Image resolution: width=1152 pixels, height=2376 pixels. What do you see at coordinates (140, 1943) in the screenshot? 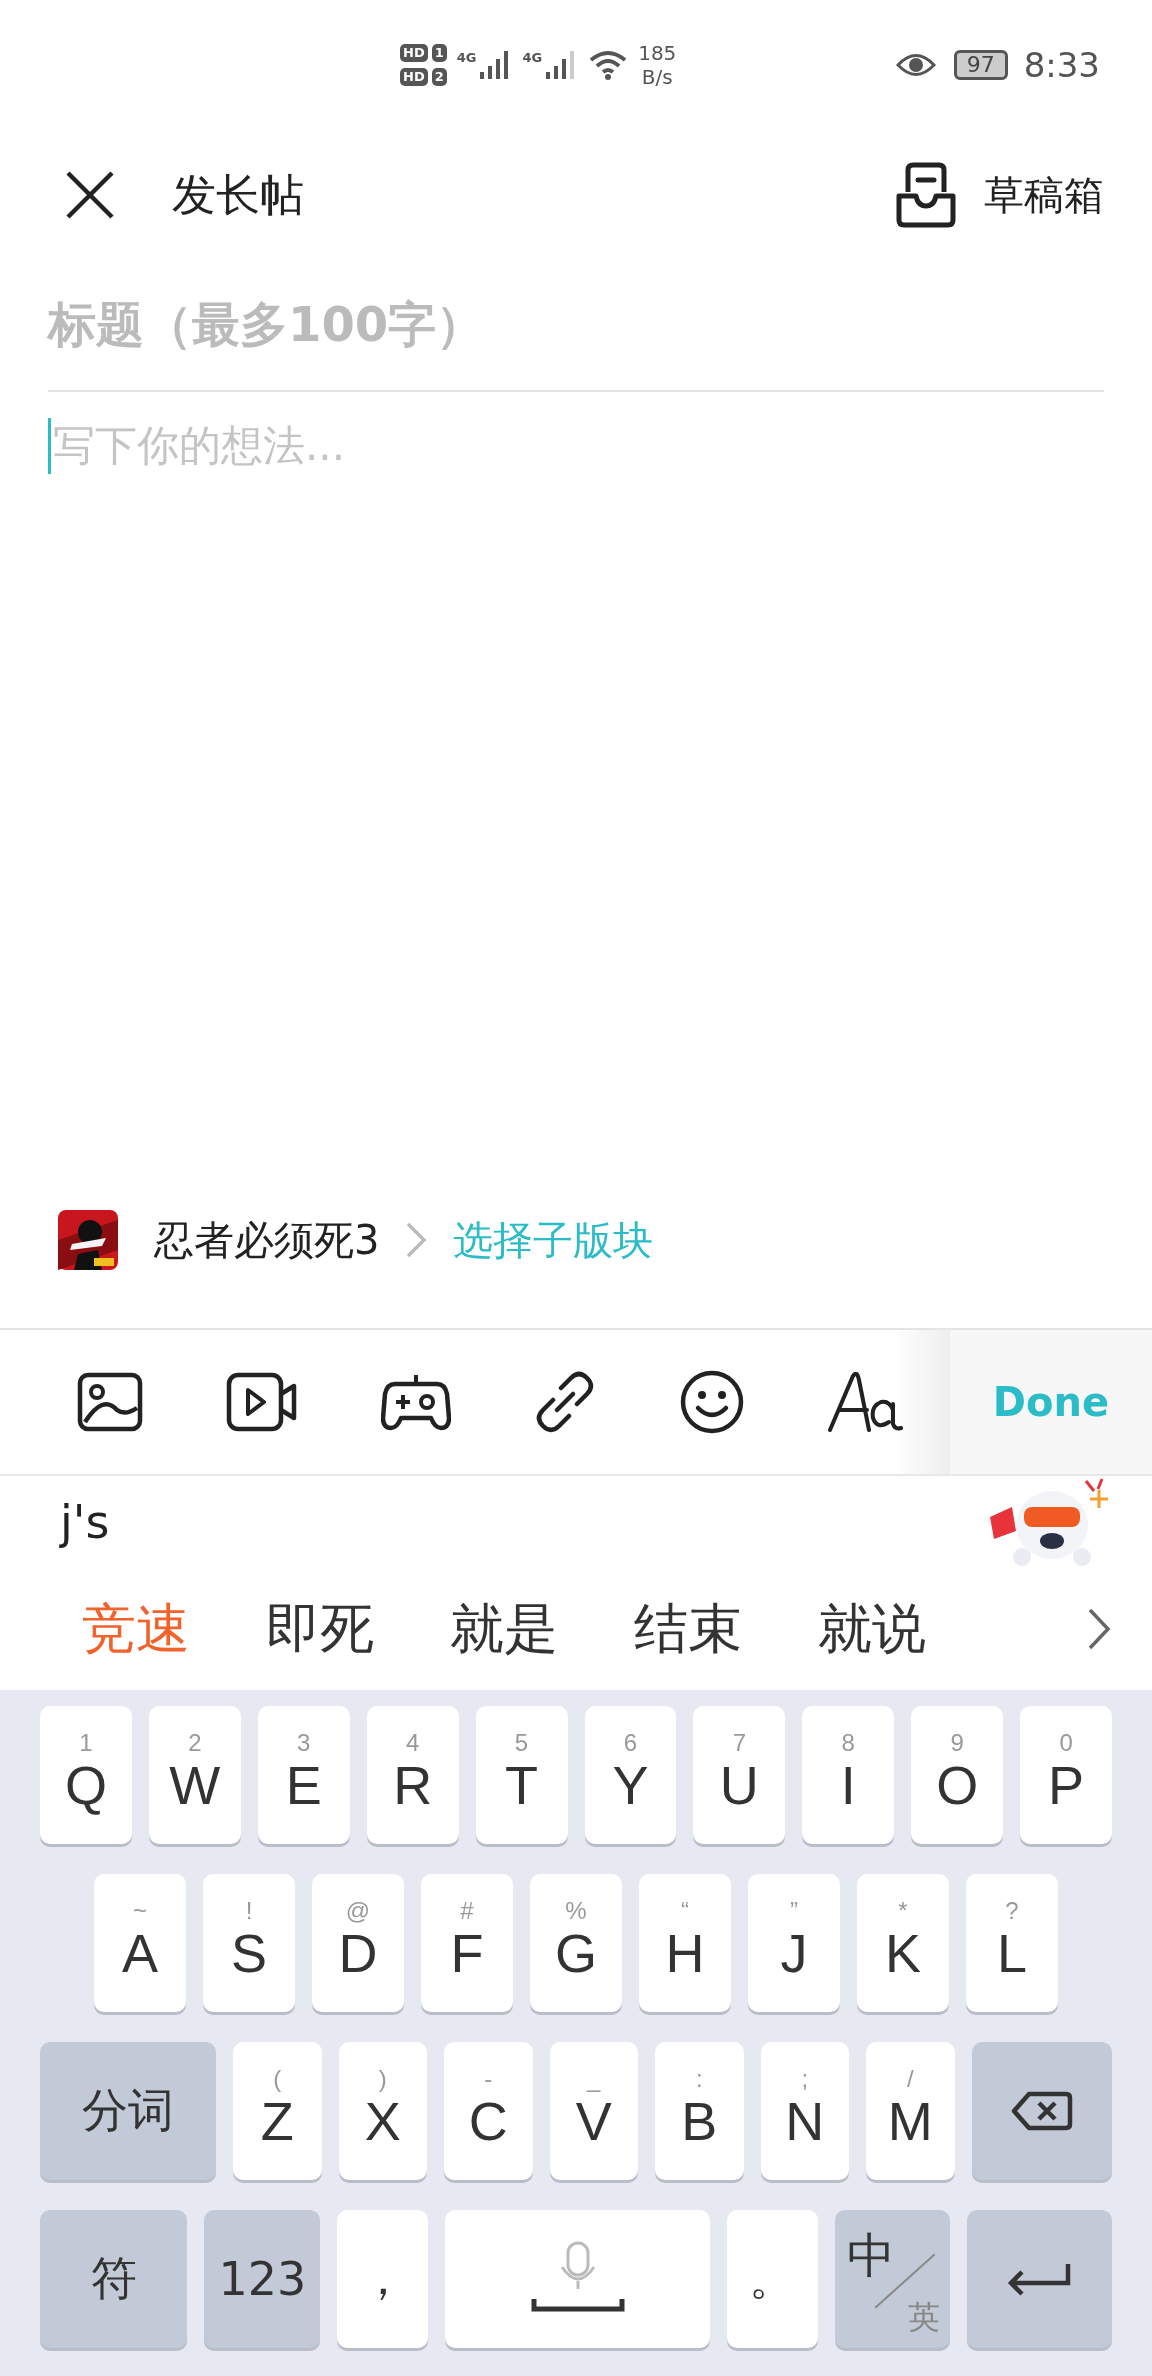
I see `keyboard-key: ~ A` at bounding box center [140, 1943].